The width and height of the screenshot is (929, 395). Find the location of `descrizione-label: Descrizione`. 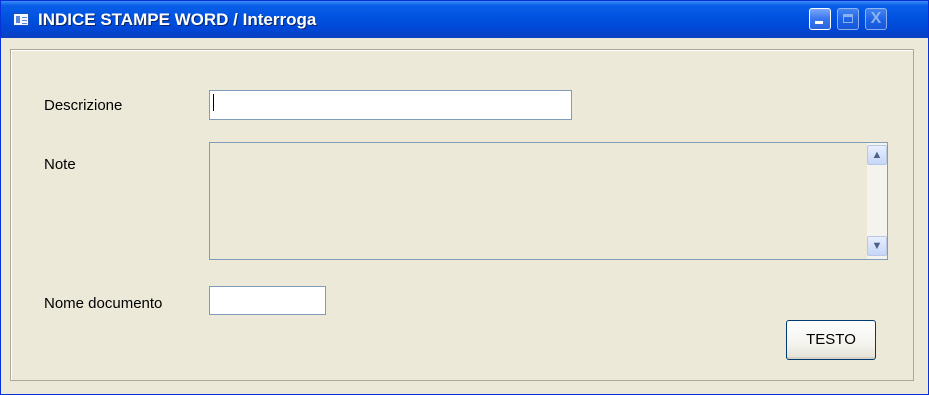

descrizione-label: Descrizione is located at coordinates (83, 105).